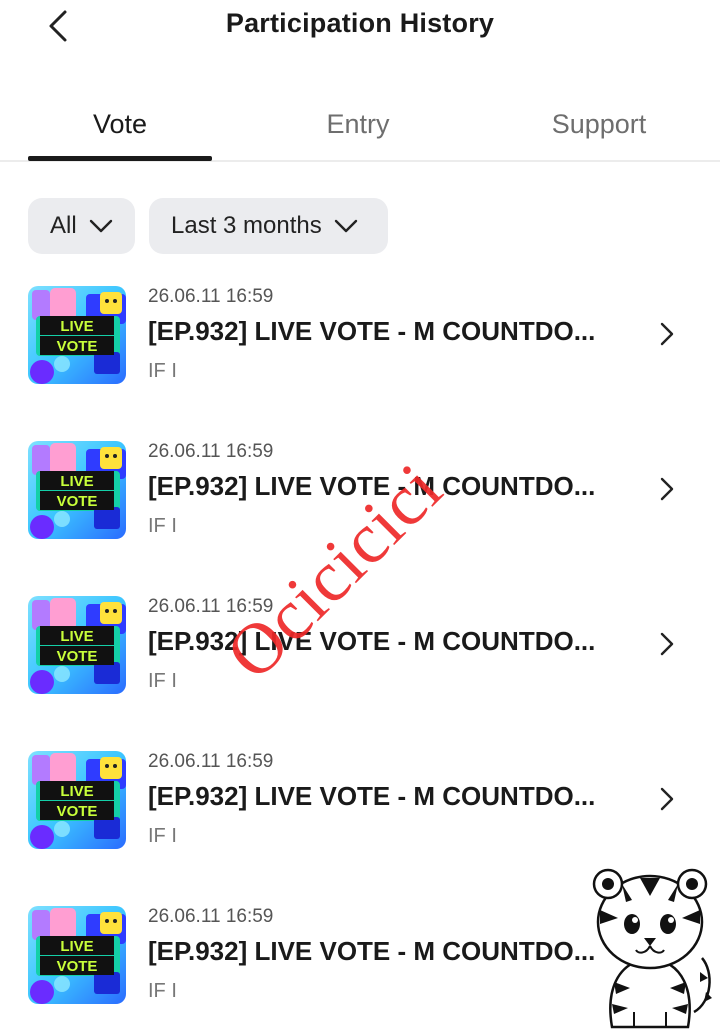  What do you see at coordinates (246, 225) in the screenshot?
I see `period-filter-label: Last 3 months` at bounding box center [246, 225].